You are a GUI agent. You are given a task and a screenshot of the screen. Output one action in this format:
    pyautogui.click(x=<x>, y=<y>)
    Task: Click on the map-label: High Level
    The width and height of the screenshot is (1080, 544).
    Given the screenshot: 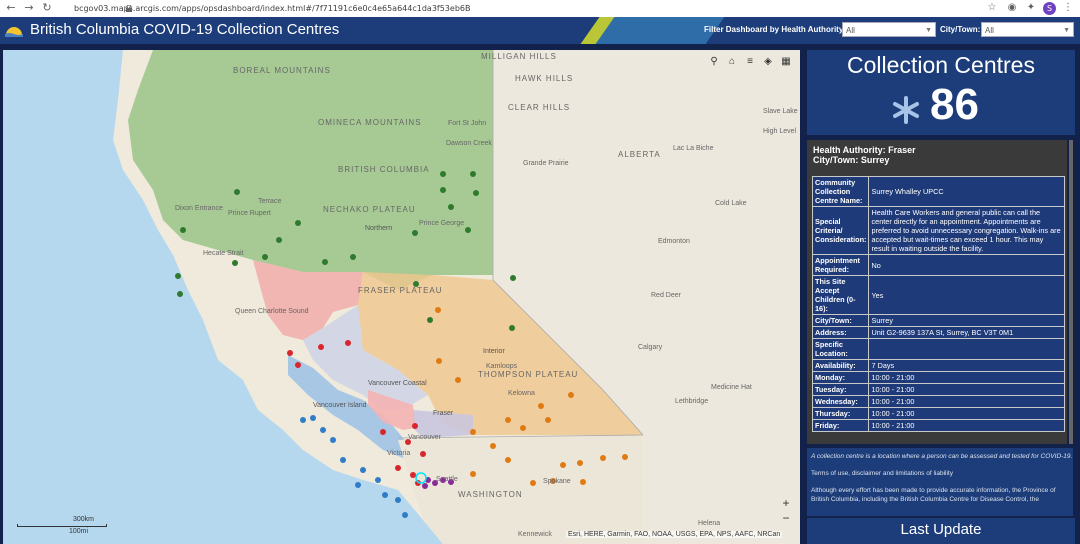 What is the action you would take?
    pyautogui.click(x=780, y=131)
    